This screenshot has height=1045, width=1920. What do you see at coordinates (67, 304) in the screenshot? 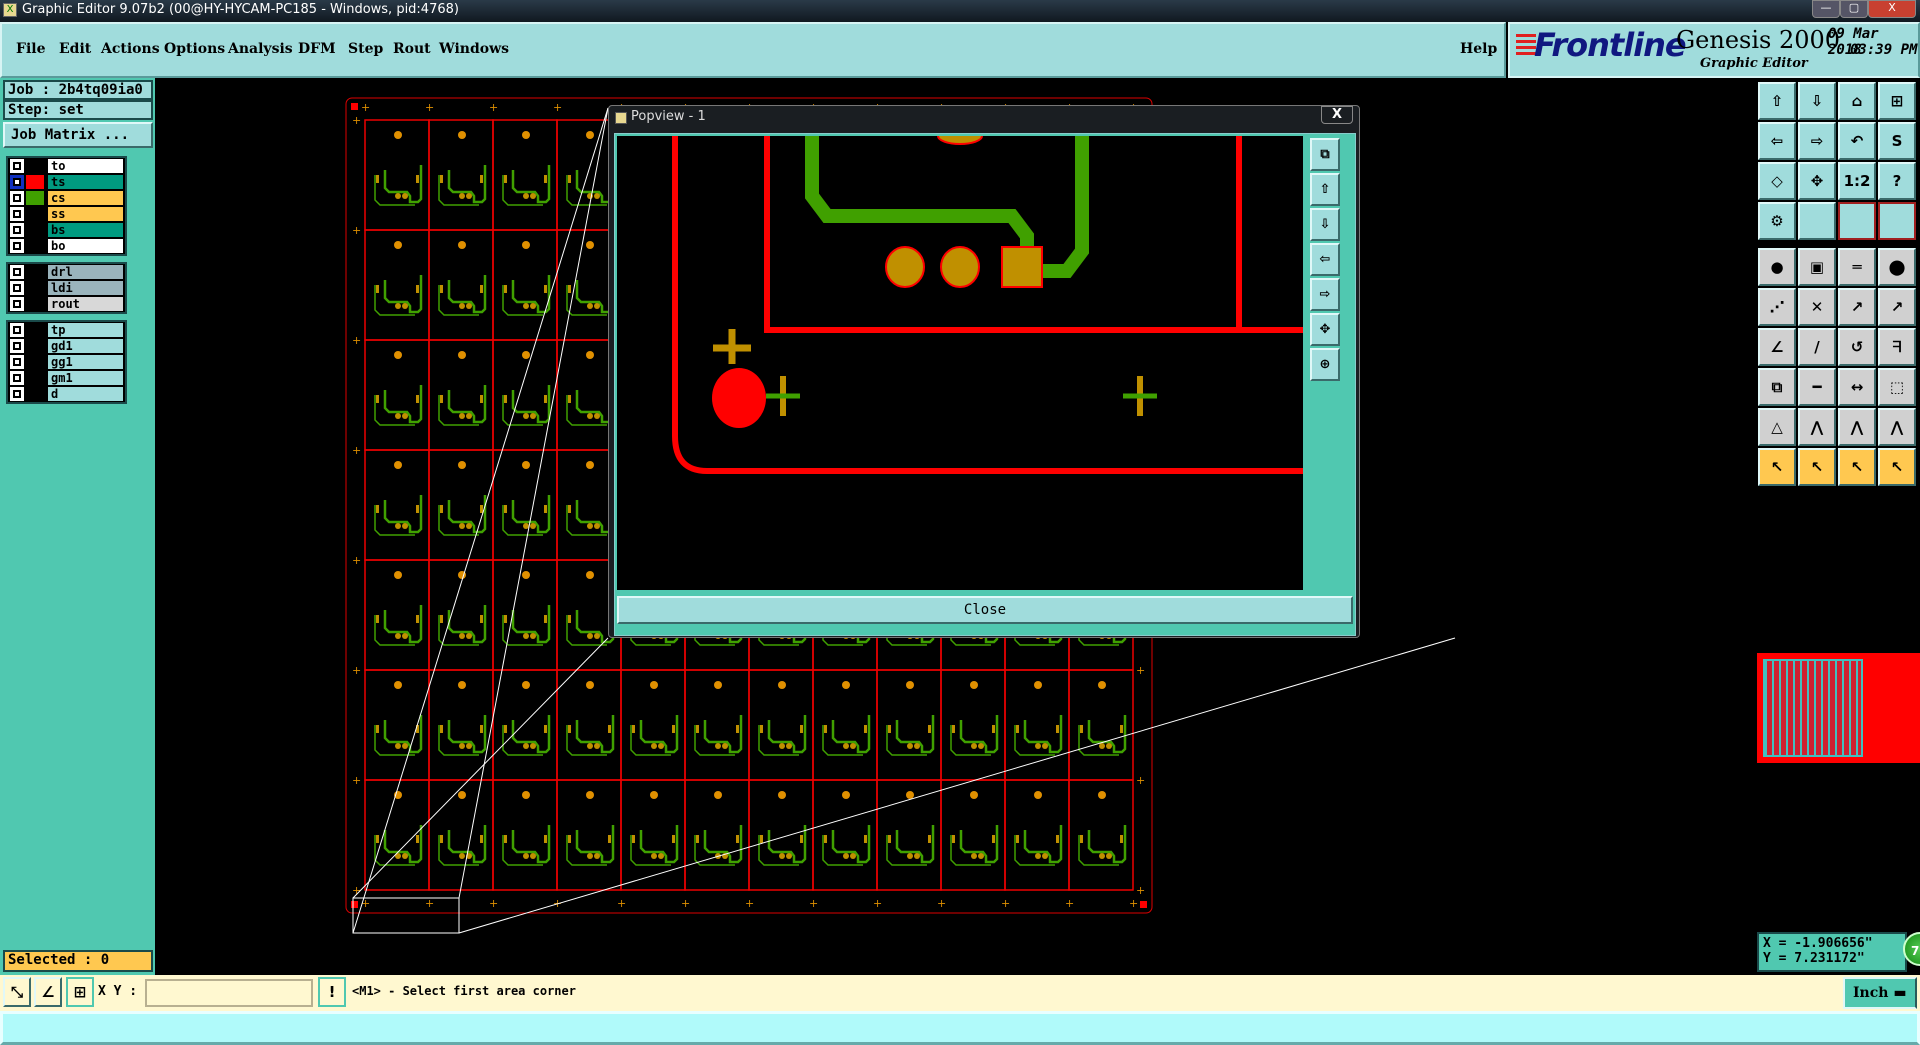
I see `layer-row-rout: rout` at bounding box center [67, 304].